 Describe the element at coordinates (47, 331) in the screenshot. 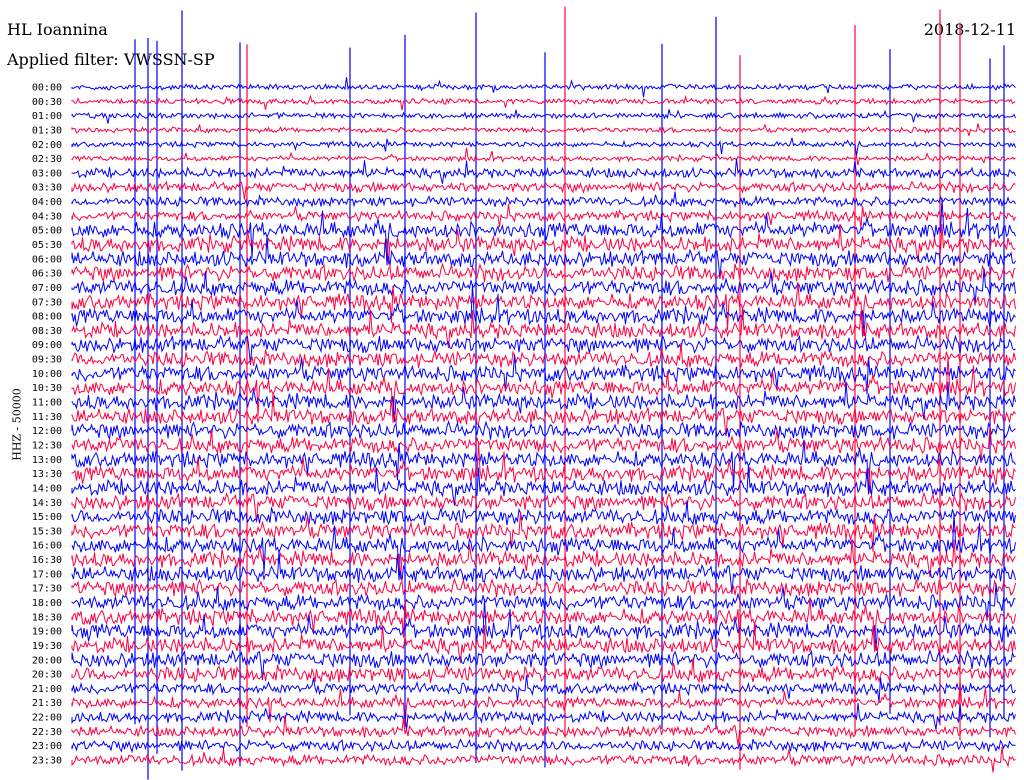

I see `row-time-label: 08:30` at that location.